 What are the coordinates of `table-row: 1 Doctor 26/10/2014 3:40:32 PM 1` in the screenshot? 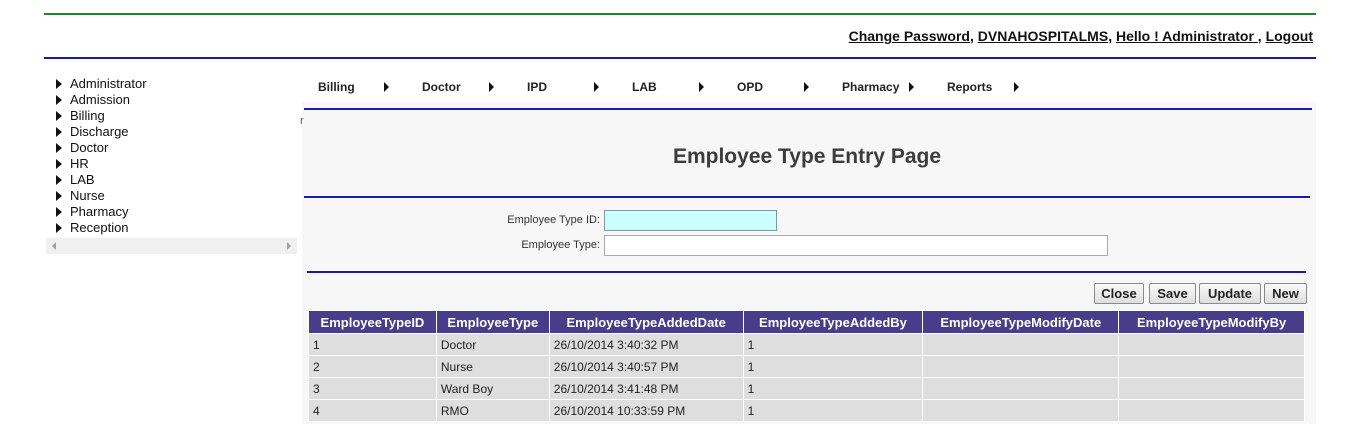 It's located at (806, 344).